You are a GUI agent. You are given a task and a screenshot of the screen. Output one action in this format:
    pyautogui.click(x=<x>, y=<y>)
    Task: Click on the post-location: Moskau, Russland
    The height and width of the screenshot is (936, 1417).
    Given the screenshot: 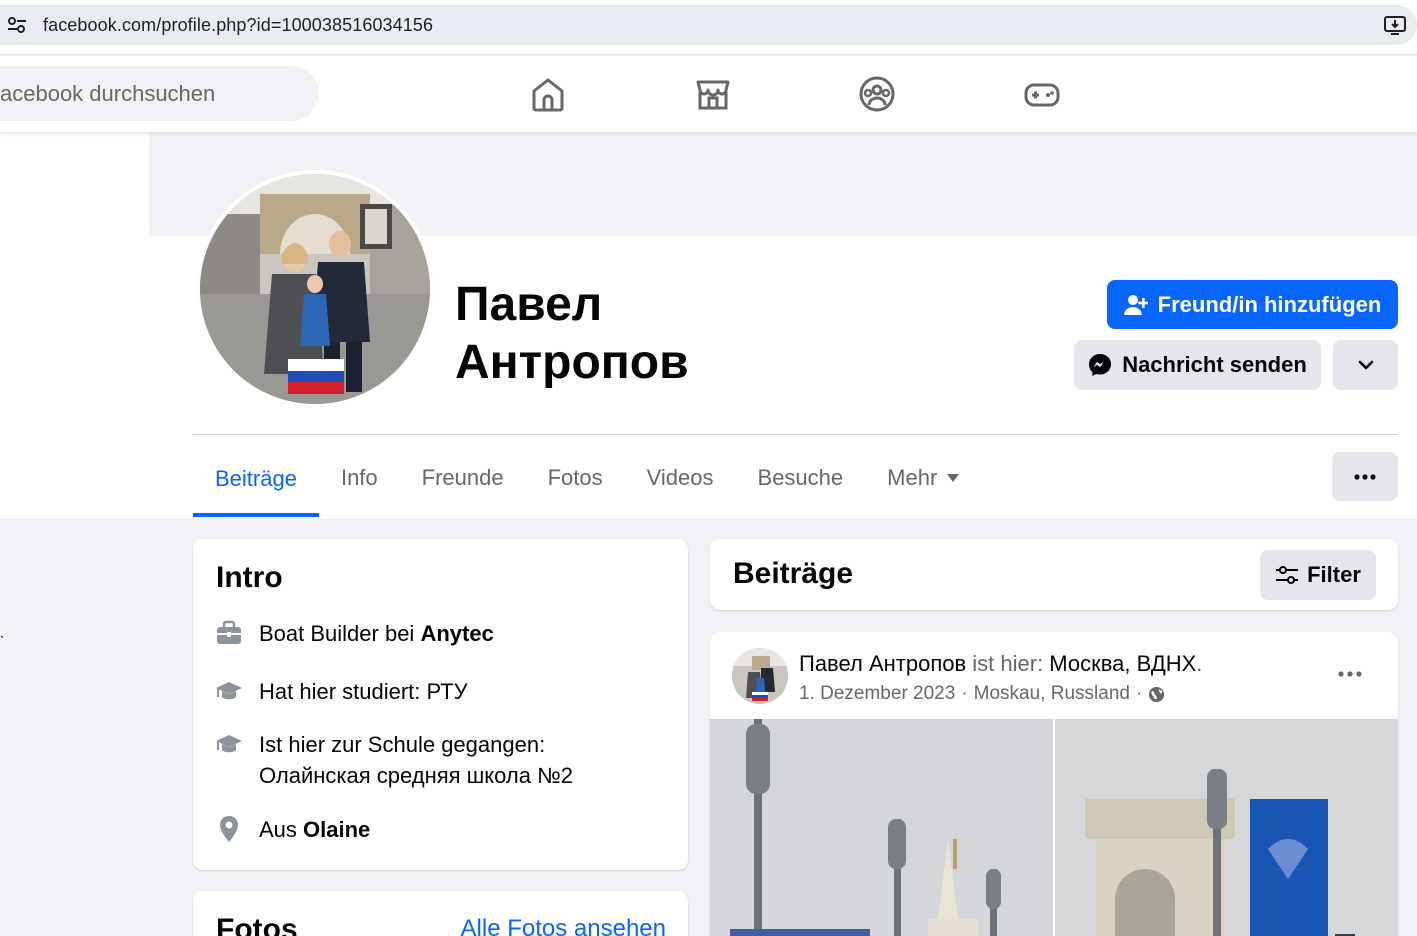 What is the action you would take?
    pyautogui.click(x=1052, y=694)
    